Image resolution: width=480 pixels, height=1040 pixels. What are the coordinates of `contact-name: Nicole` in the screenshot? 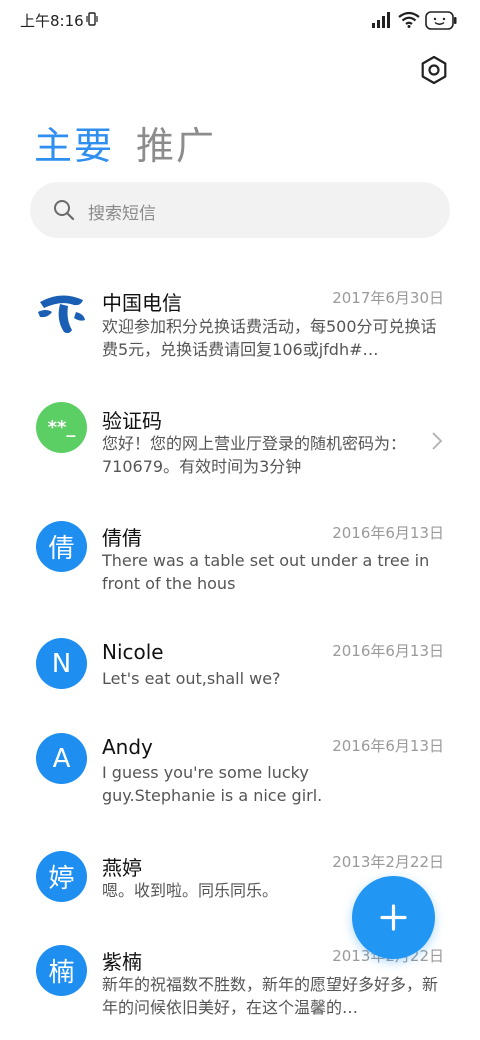 It's located at (133, 652).